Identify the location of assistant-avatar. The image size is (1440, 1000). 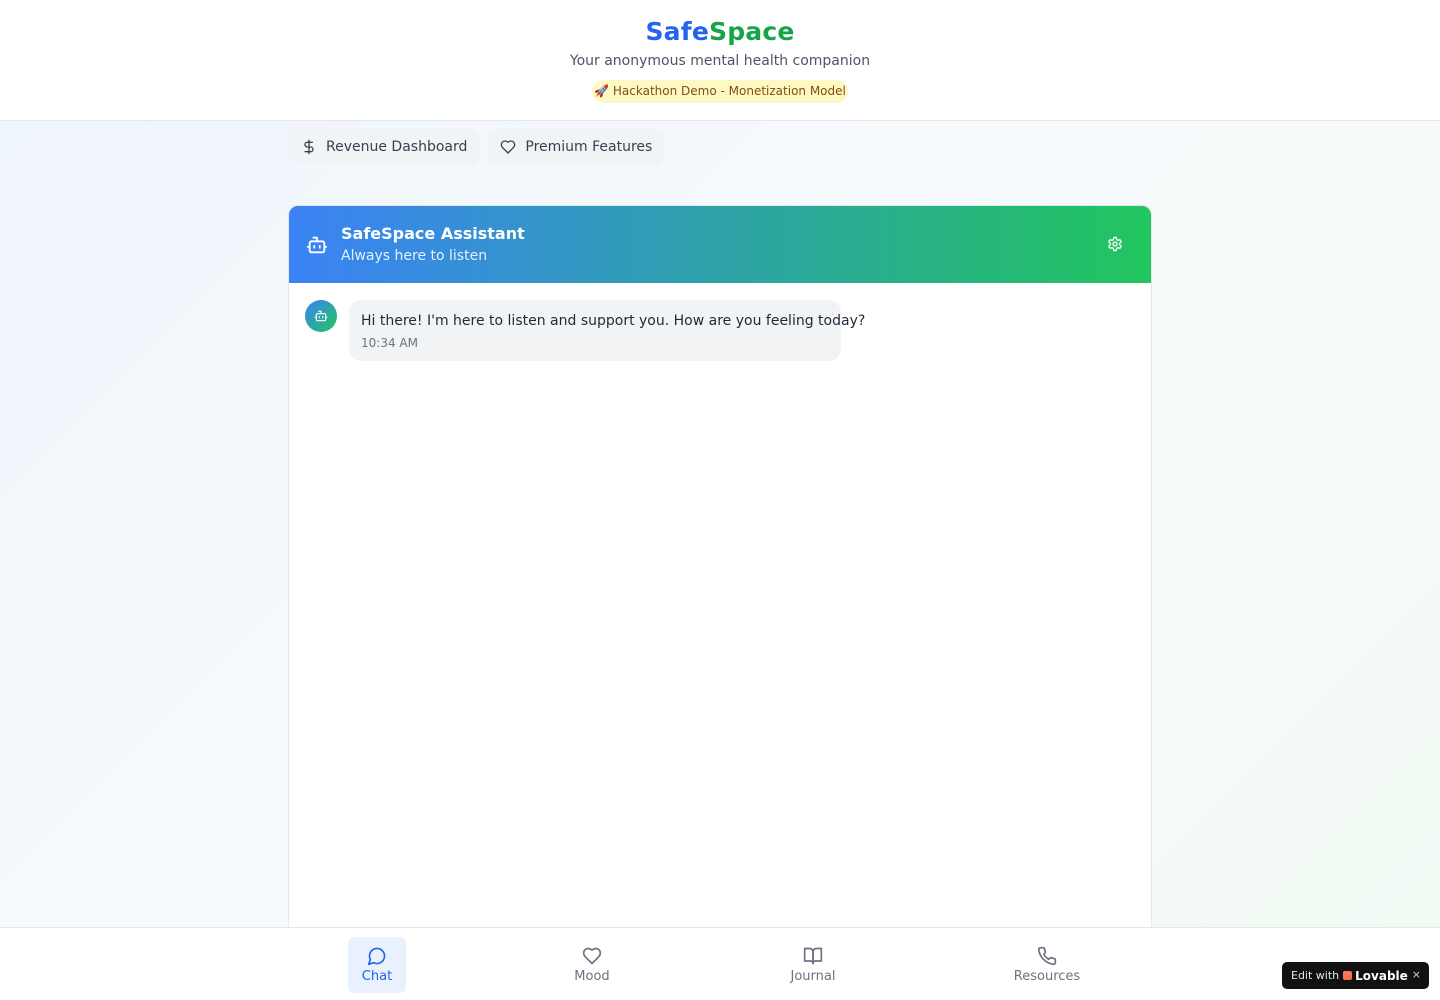
(321, 316).